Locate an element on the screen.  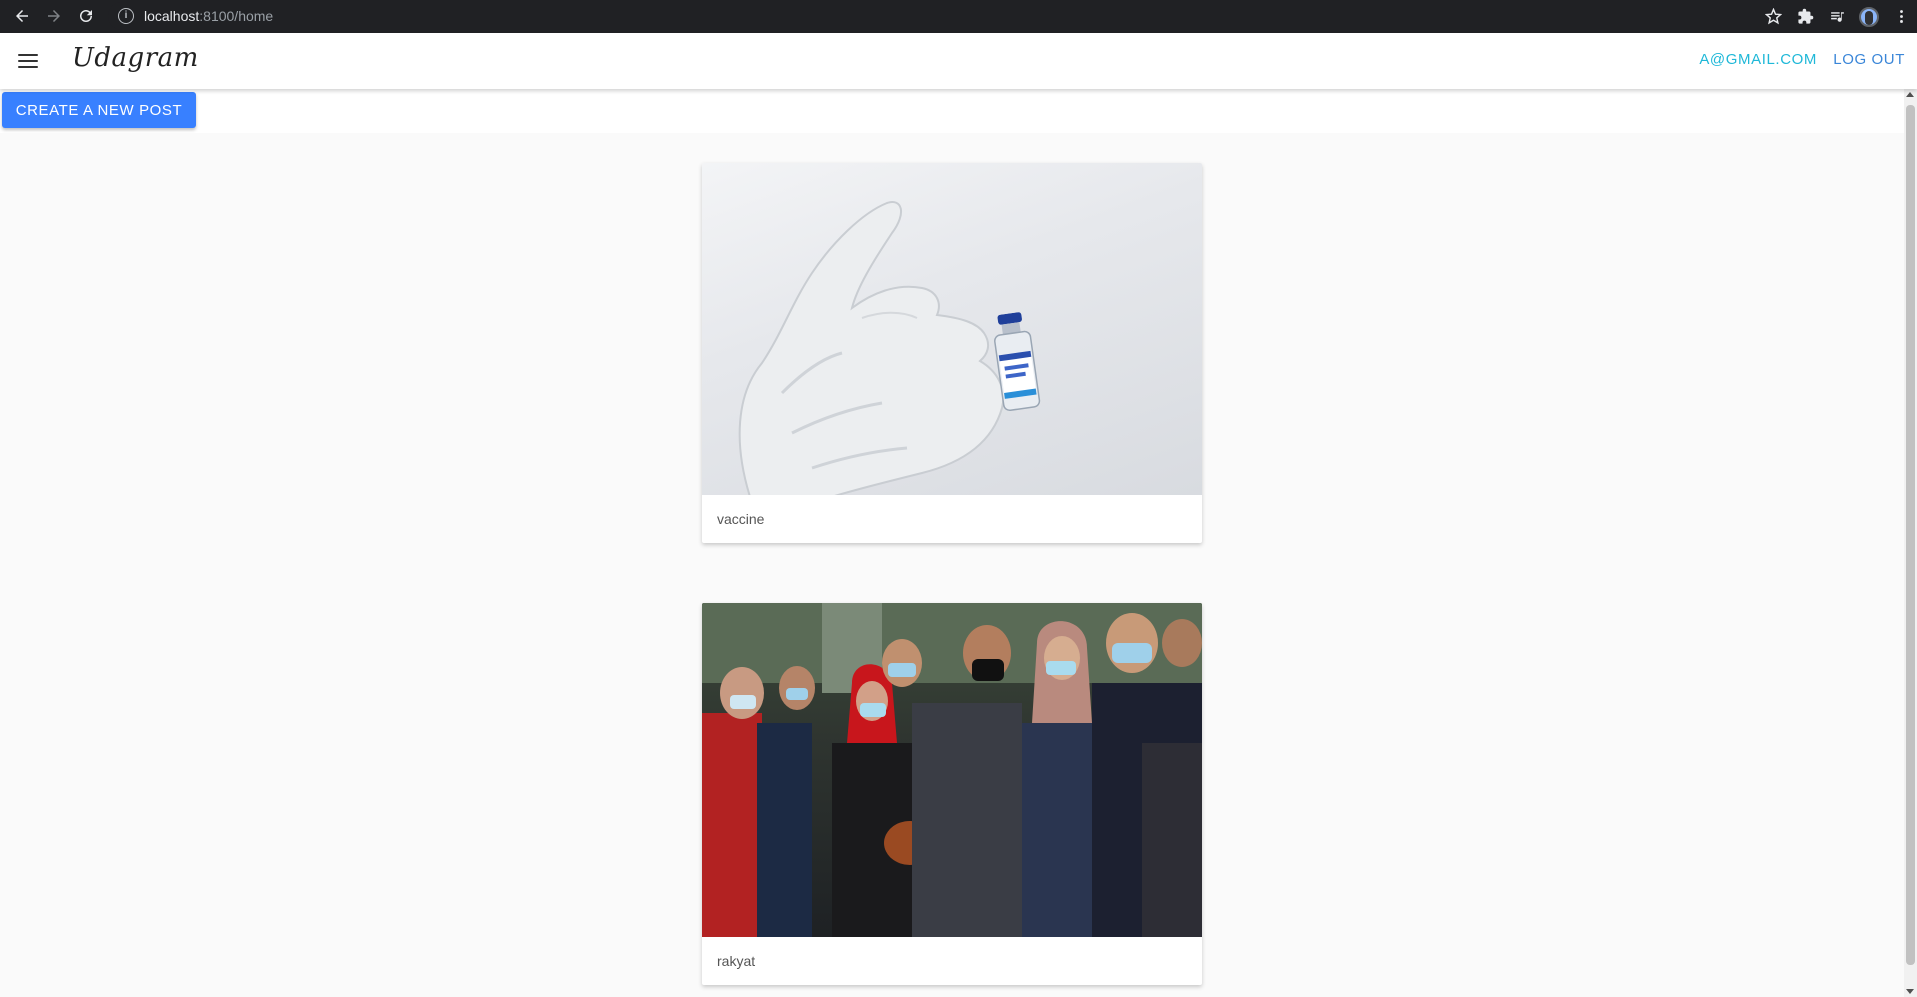
profile-button is located at coordinates (1869, 17).